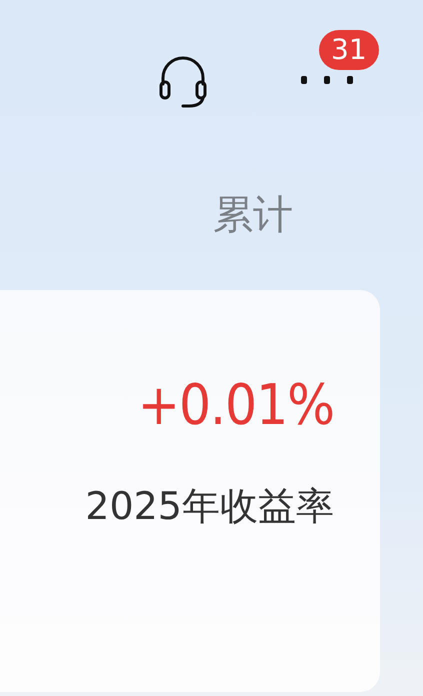  What do you see at coordinates (327, 80) in the screenshot?
I see `more-button` at bounding box center [327, 80].